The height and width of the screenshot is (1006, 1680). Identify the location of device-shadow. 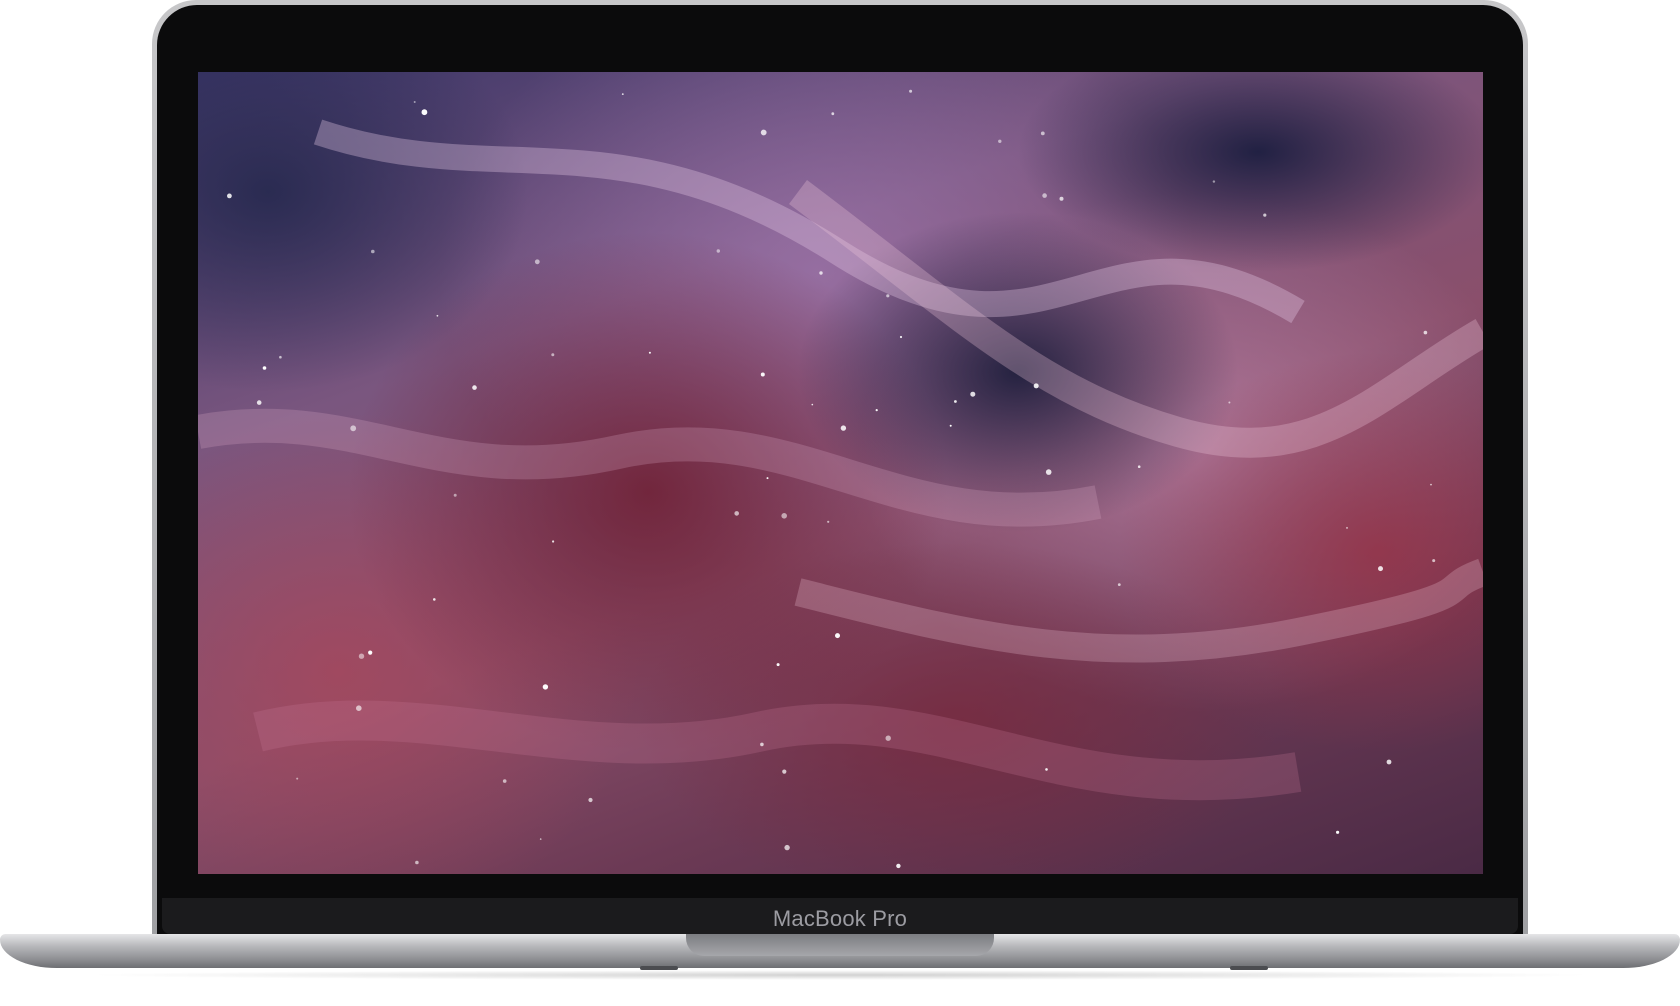
(840, 975).